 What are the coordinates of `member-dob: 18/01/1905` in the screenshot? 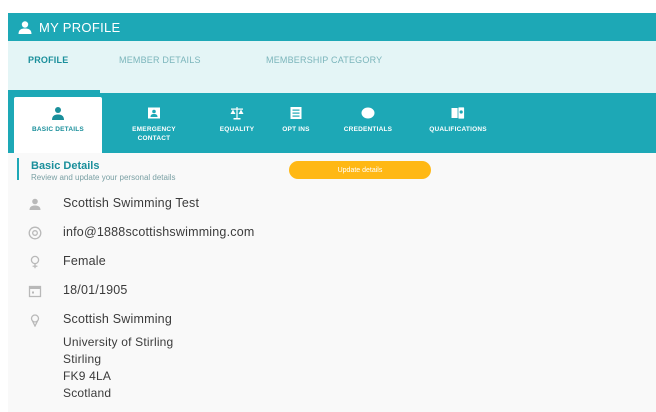 It's located at (95, 290).